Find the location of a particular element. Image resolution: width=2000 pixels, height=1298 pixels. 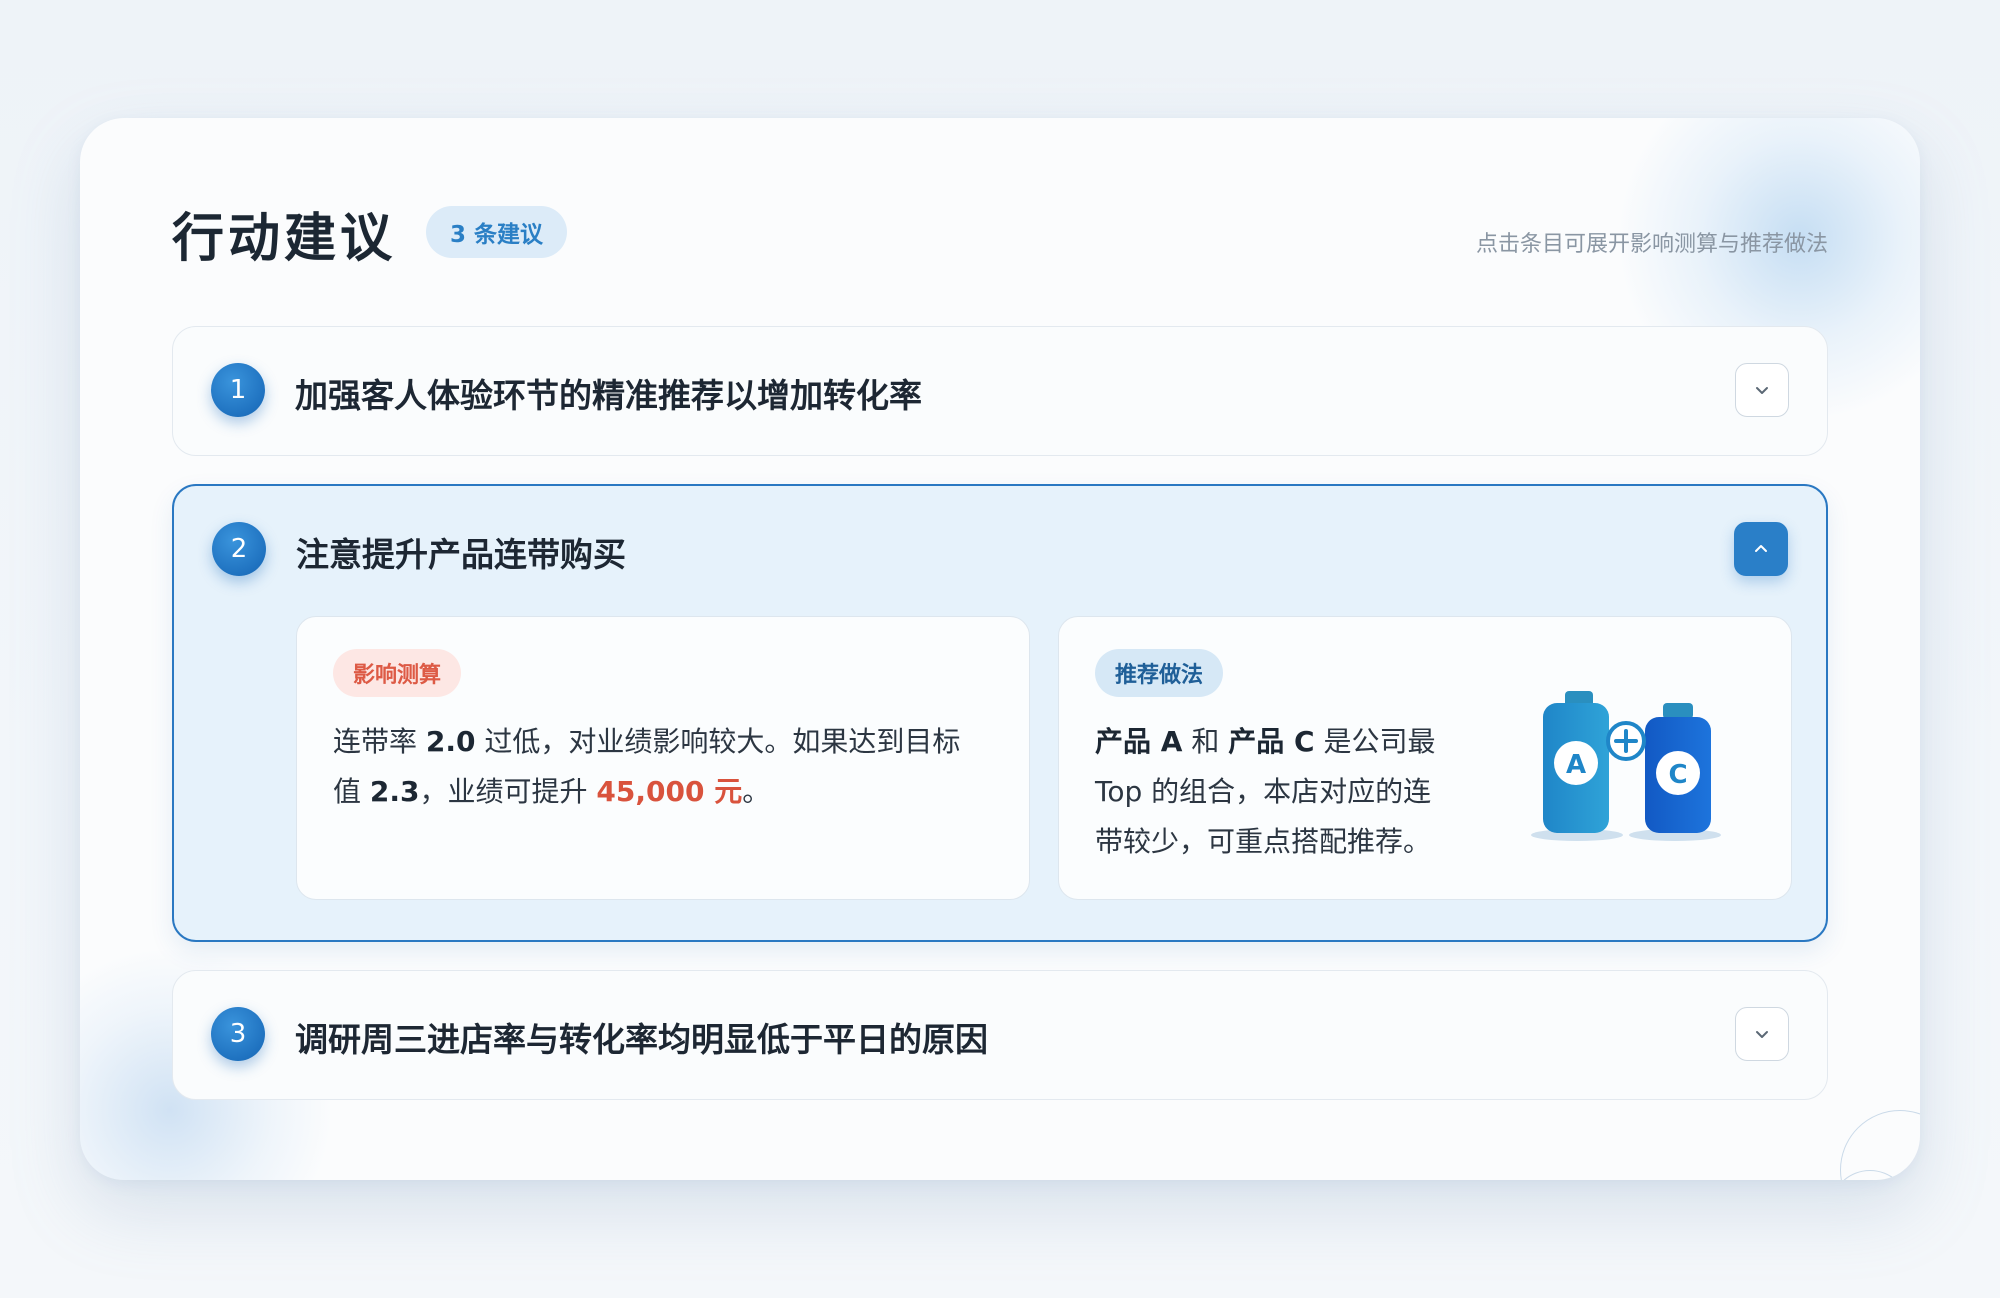

hint-text: 点击条目可展开影响测算与推荐做法 is located at coordinates (1651, 244).